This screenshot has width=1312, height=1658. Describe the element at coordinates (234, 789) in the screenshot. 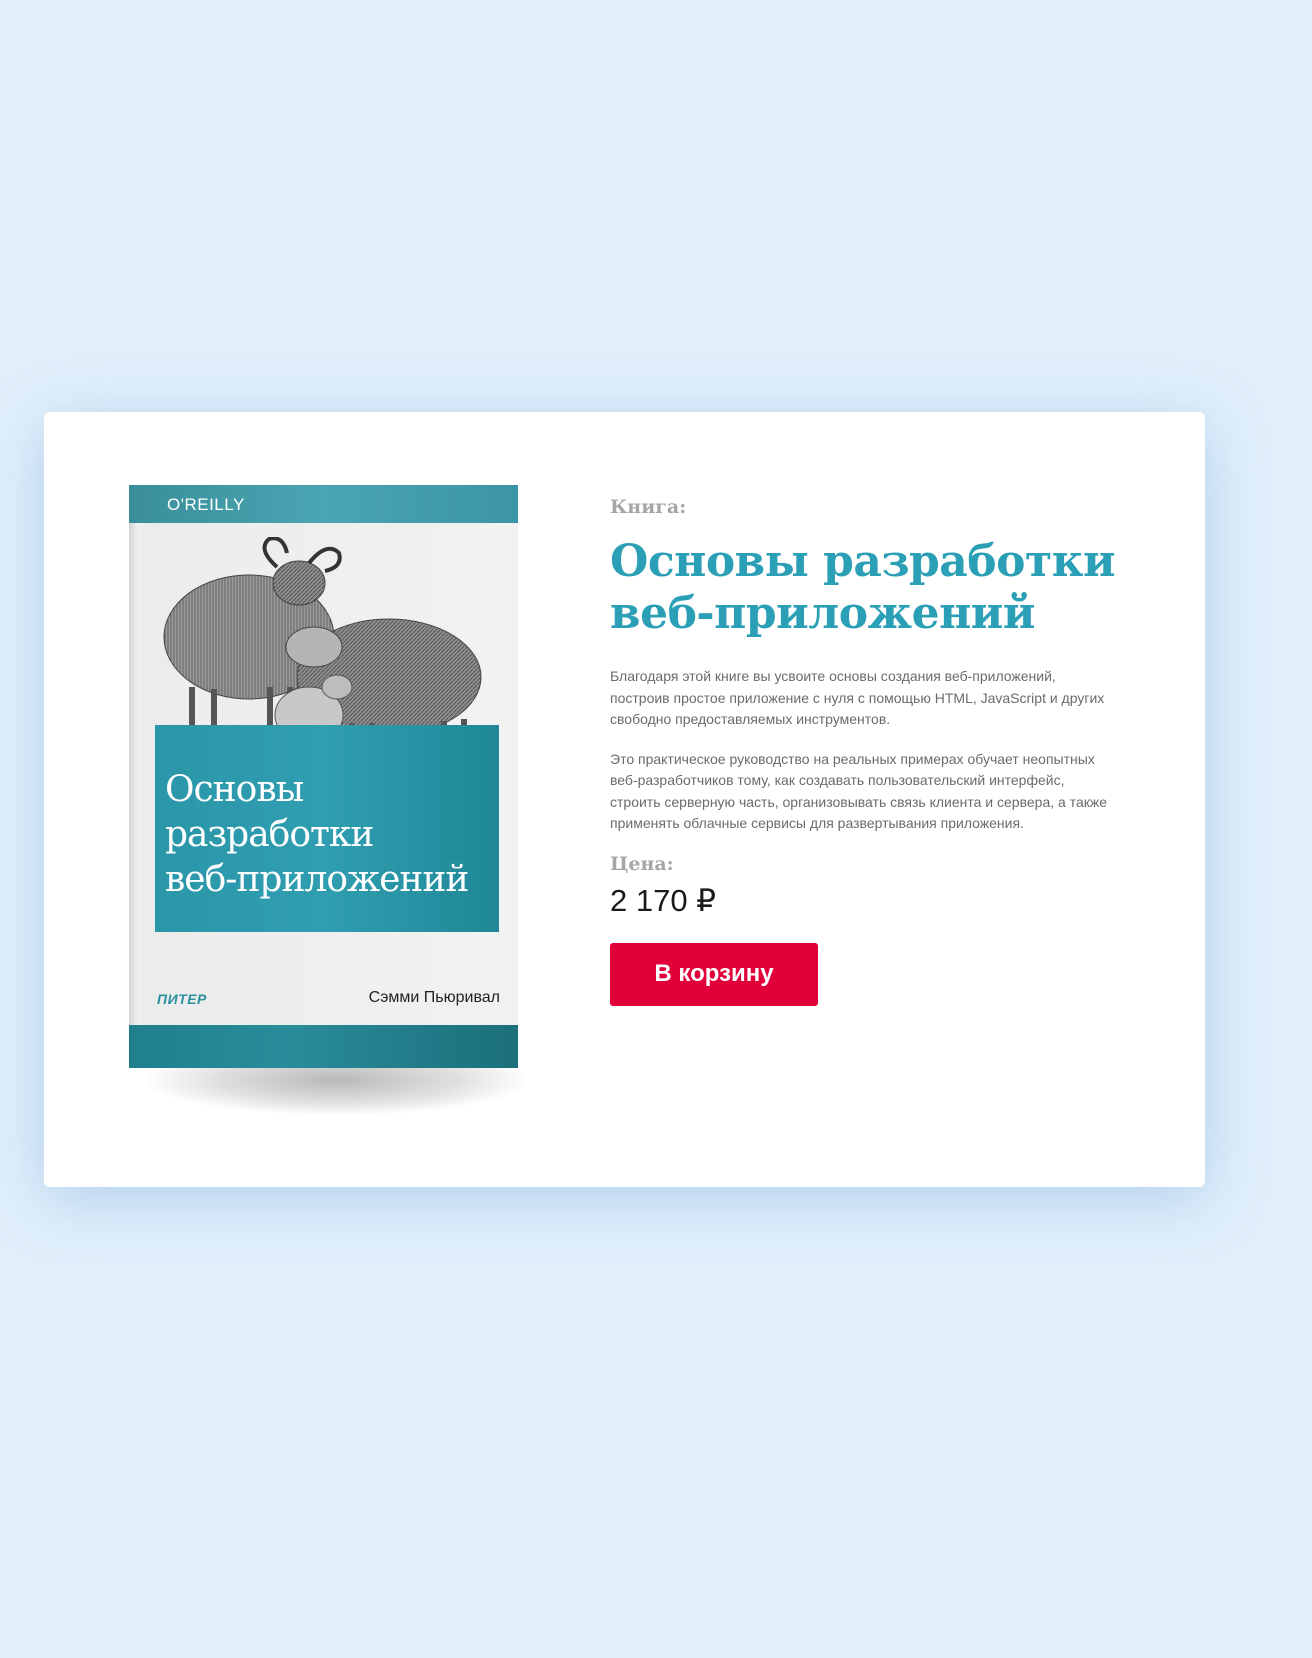

I see `cover-title-line: Основы` at that location.